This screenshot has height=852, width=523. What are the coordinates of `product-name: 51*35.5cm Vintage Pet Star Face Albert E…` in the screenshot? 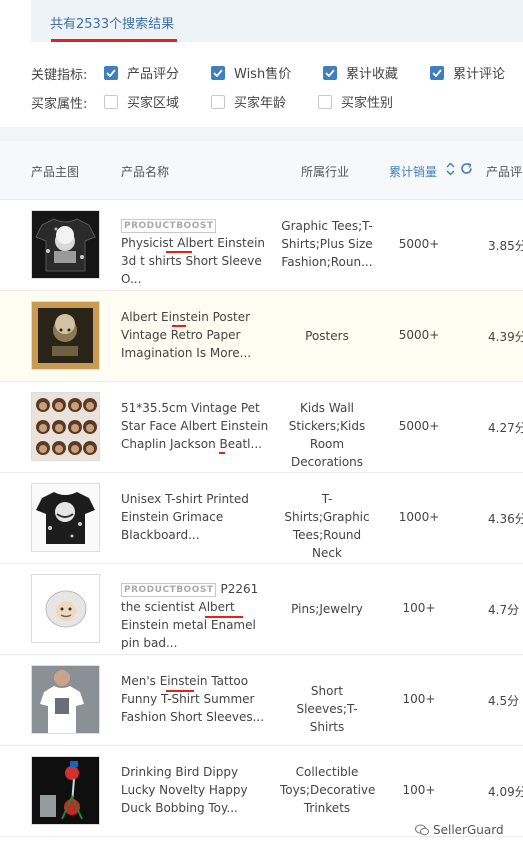 It's located at (195, 426).